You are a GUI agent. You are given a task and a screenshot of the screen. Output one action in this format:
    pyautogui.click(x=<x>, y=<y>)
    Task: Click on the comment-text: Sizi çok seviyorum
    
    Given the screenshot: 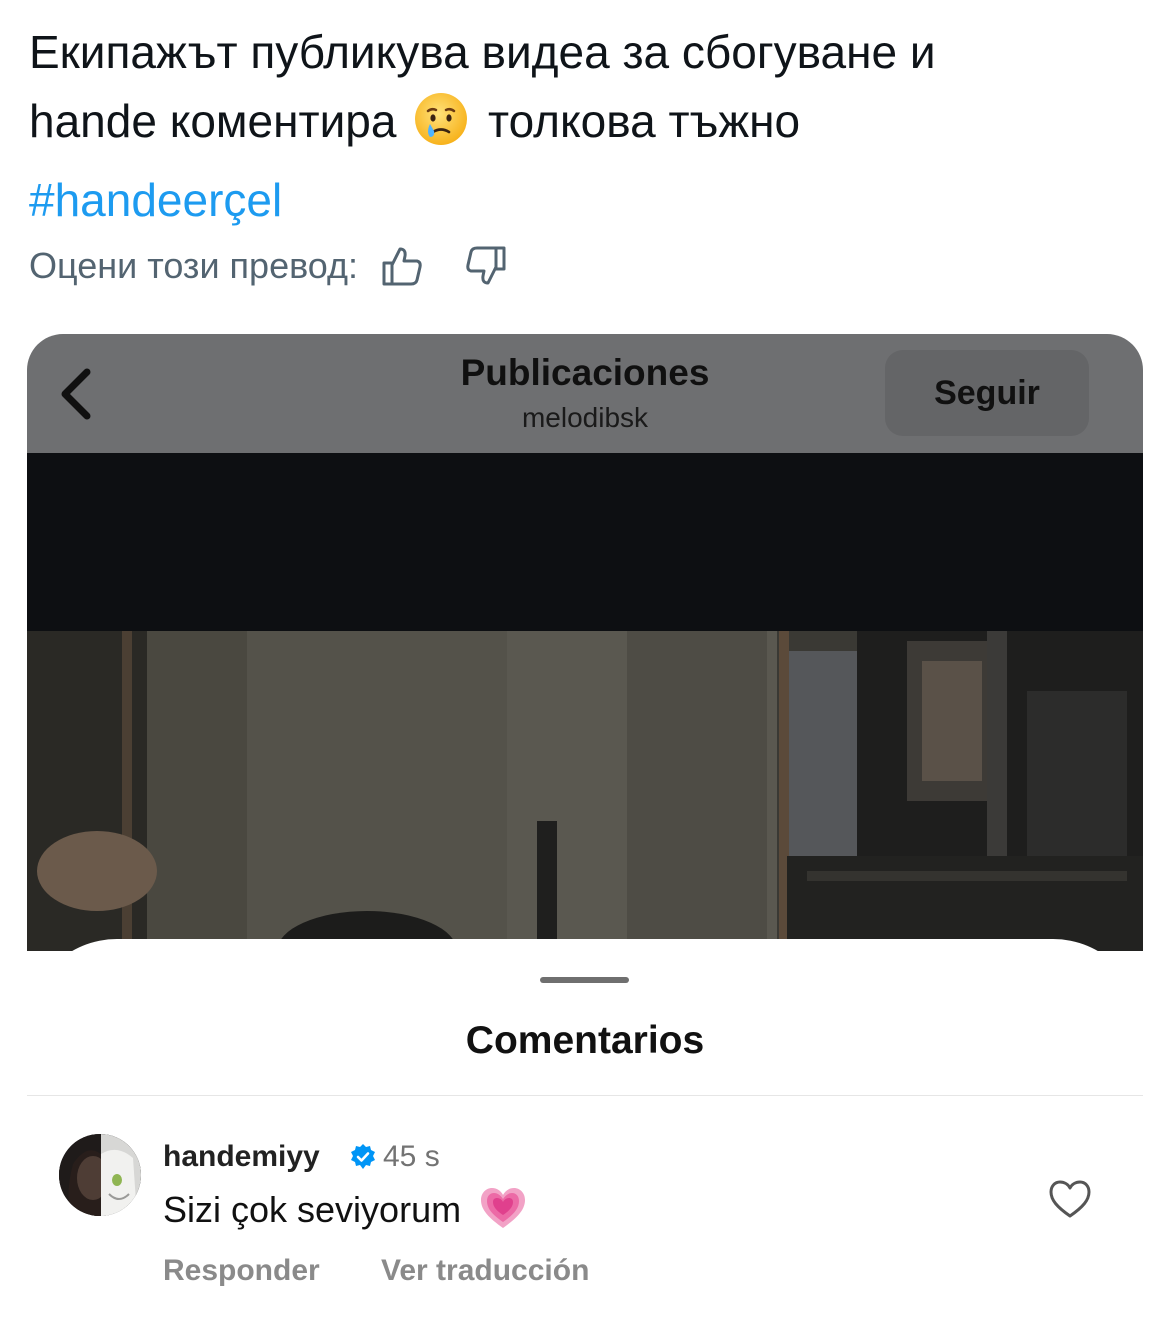 What is the action you would take?
    pyautogui.click(x=345, y=1212)
    